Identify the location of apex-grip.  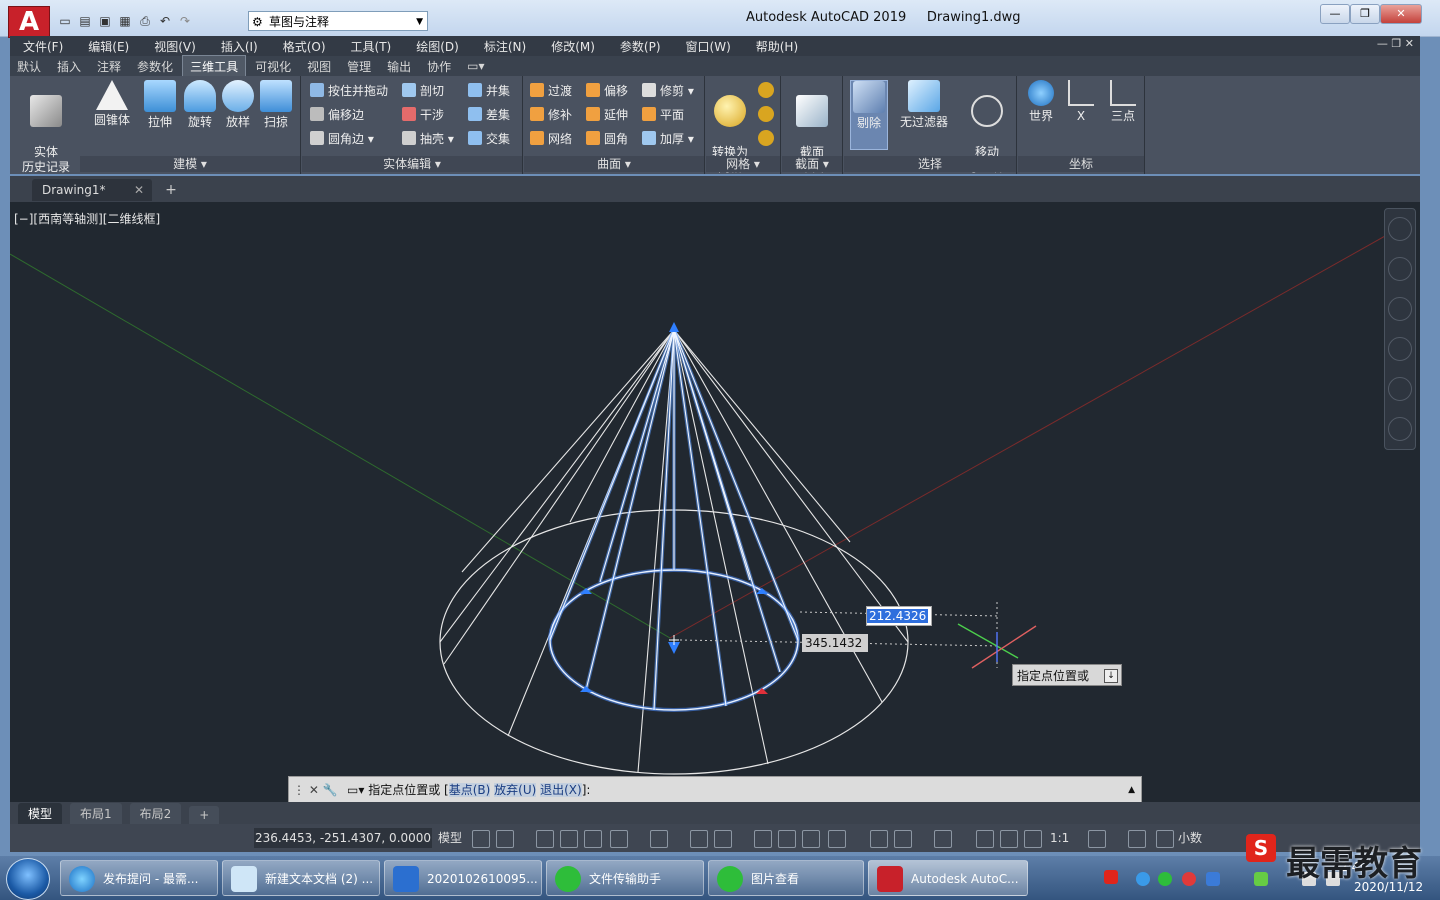
(674, 327).